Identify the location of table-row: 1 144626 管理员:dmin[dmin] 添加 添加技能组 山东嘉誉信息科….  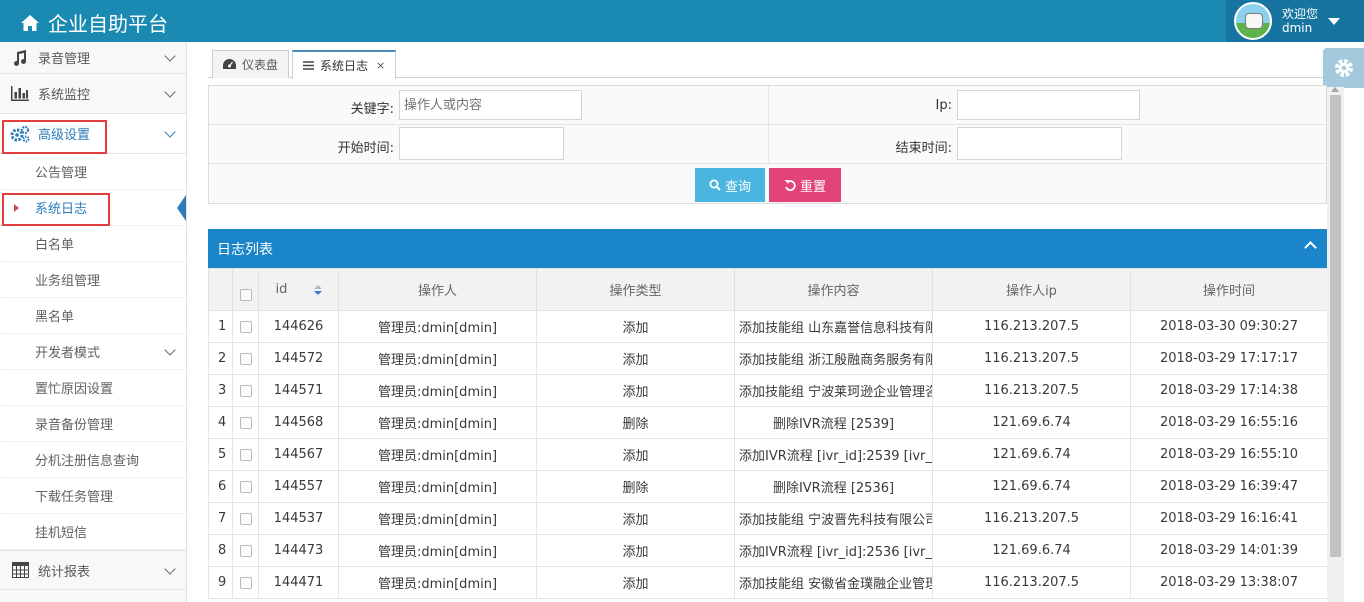
(768, 326).